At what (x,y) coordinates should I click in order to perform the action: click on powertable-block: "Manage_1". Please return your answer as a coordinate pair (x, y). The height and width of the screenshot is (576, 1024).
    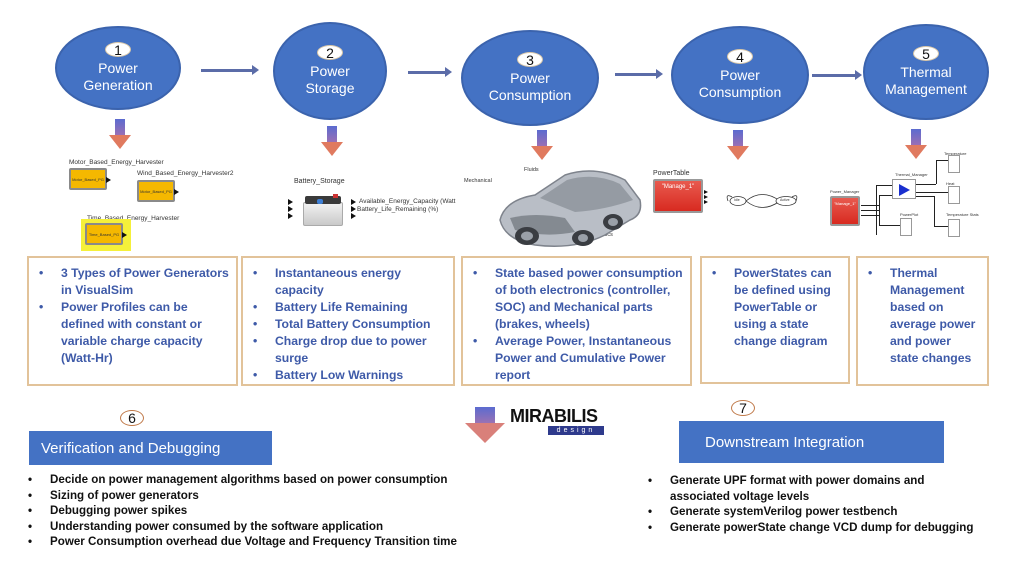
    Looking at the image, I should click on (678, 196).